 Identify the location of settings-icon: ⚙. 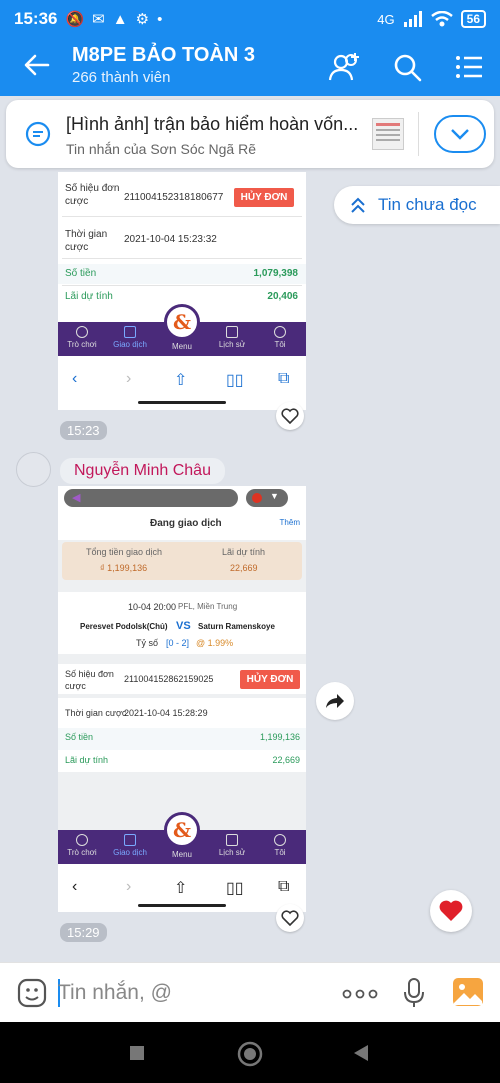
(142, 19).